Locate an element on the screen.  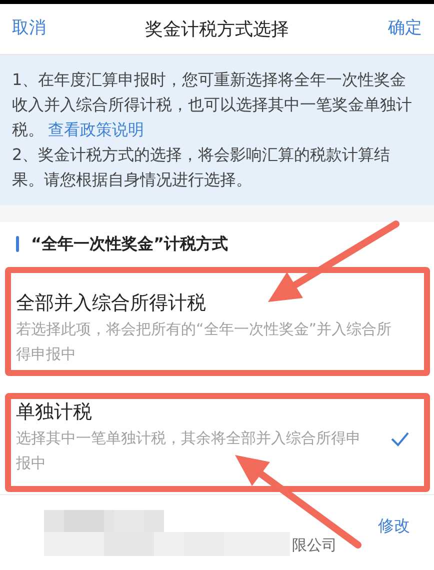
confirm-button: 确定 is located at coordinates (405, 29).